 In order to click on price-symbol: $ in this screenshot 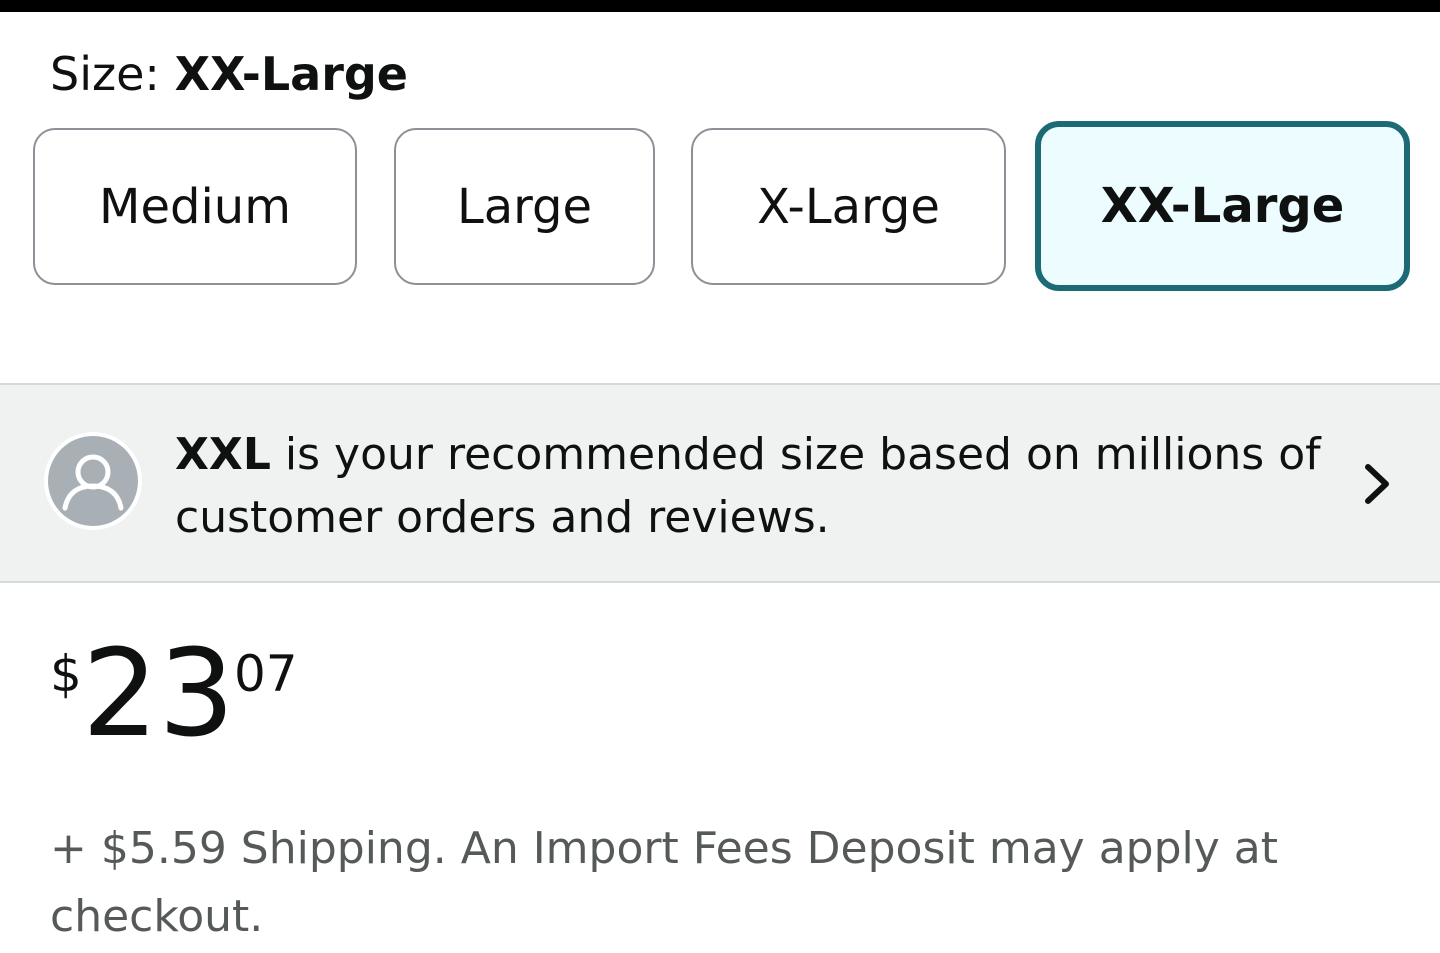, I will do `click(66, 674)`.